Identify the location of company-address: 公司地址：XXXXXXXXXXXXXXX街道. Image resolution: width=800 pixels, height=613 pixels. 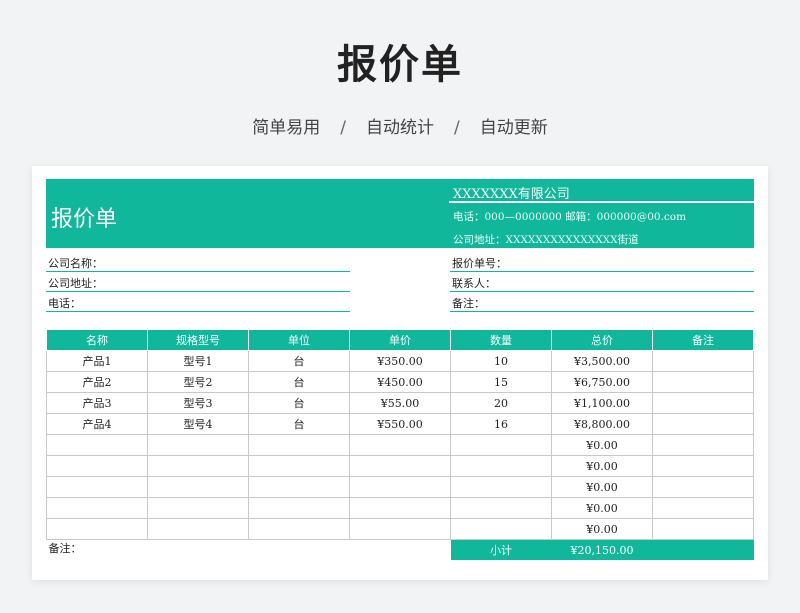
(546, 239).